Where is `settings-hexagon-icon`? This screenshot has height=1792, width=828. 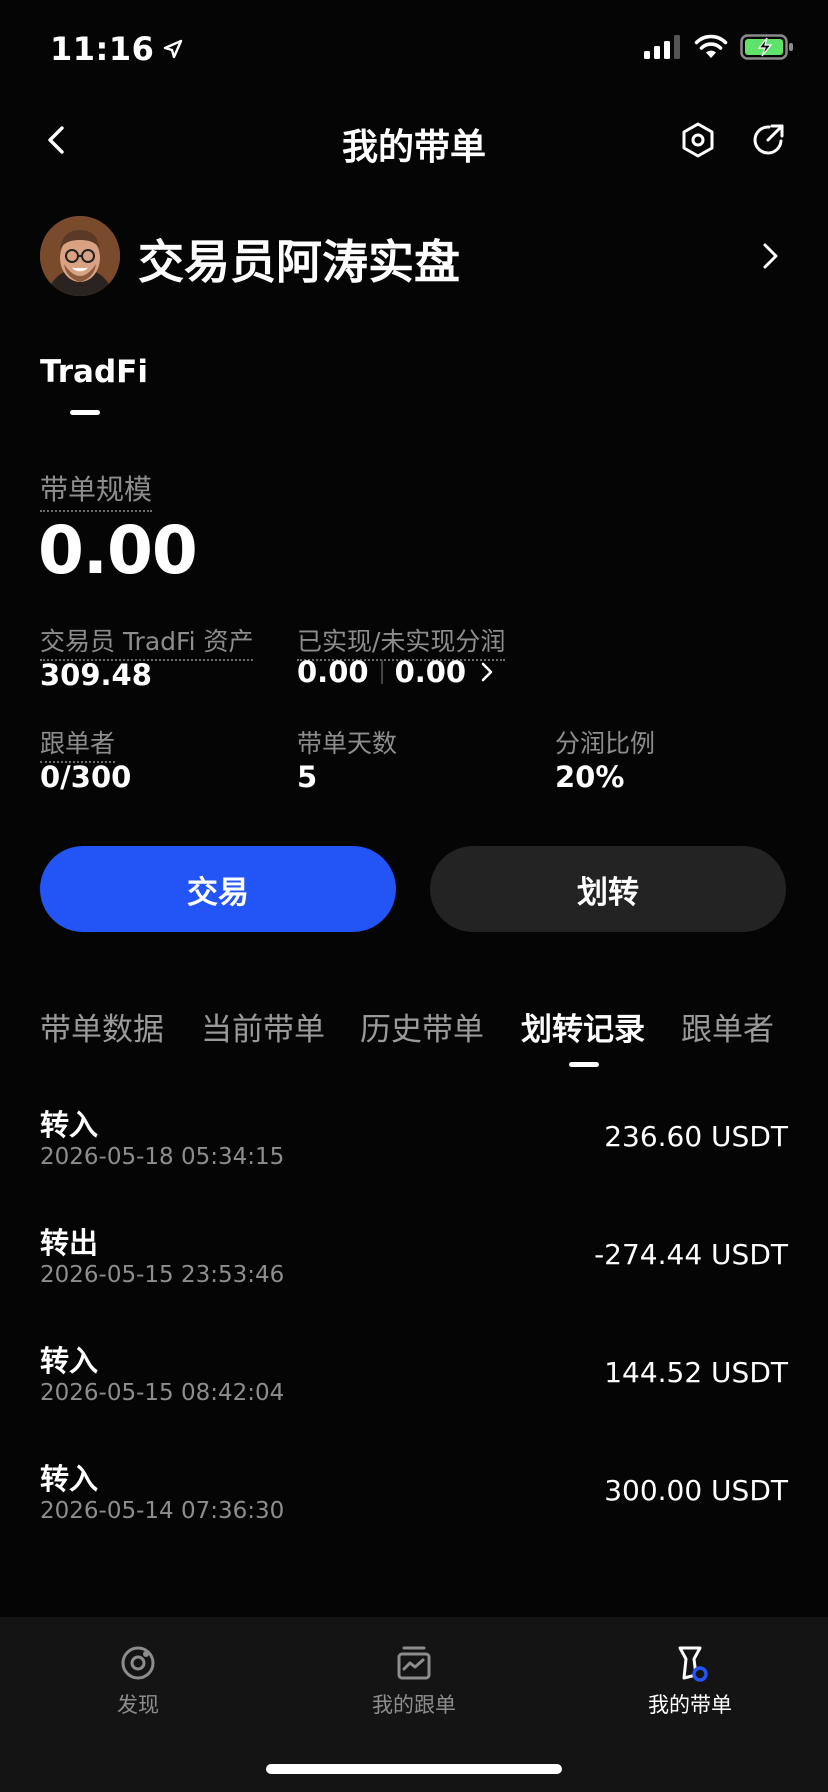 settings-hexagon-icon is located at coordinates (698, 140).